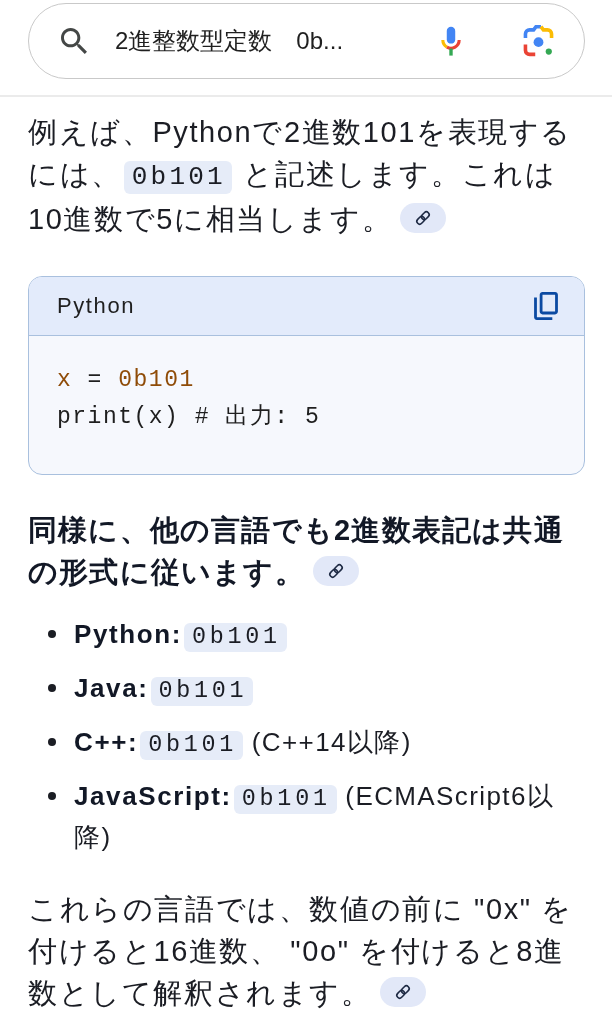 This screenshot has height=1024, width=612. Describe the element at coordinates (300, 176) in the screenshot. I see `paragraph: 例えば、Pythonで2進数101を表現するには、 0b101 と記述します。これは10進数で5に相当します。` at that location.